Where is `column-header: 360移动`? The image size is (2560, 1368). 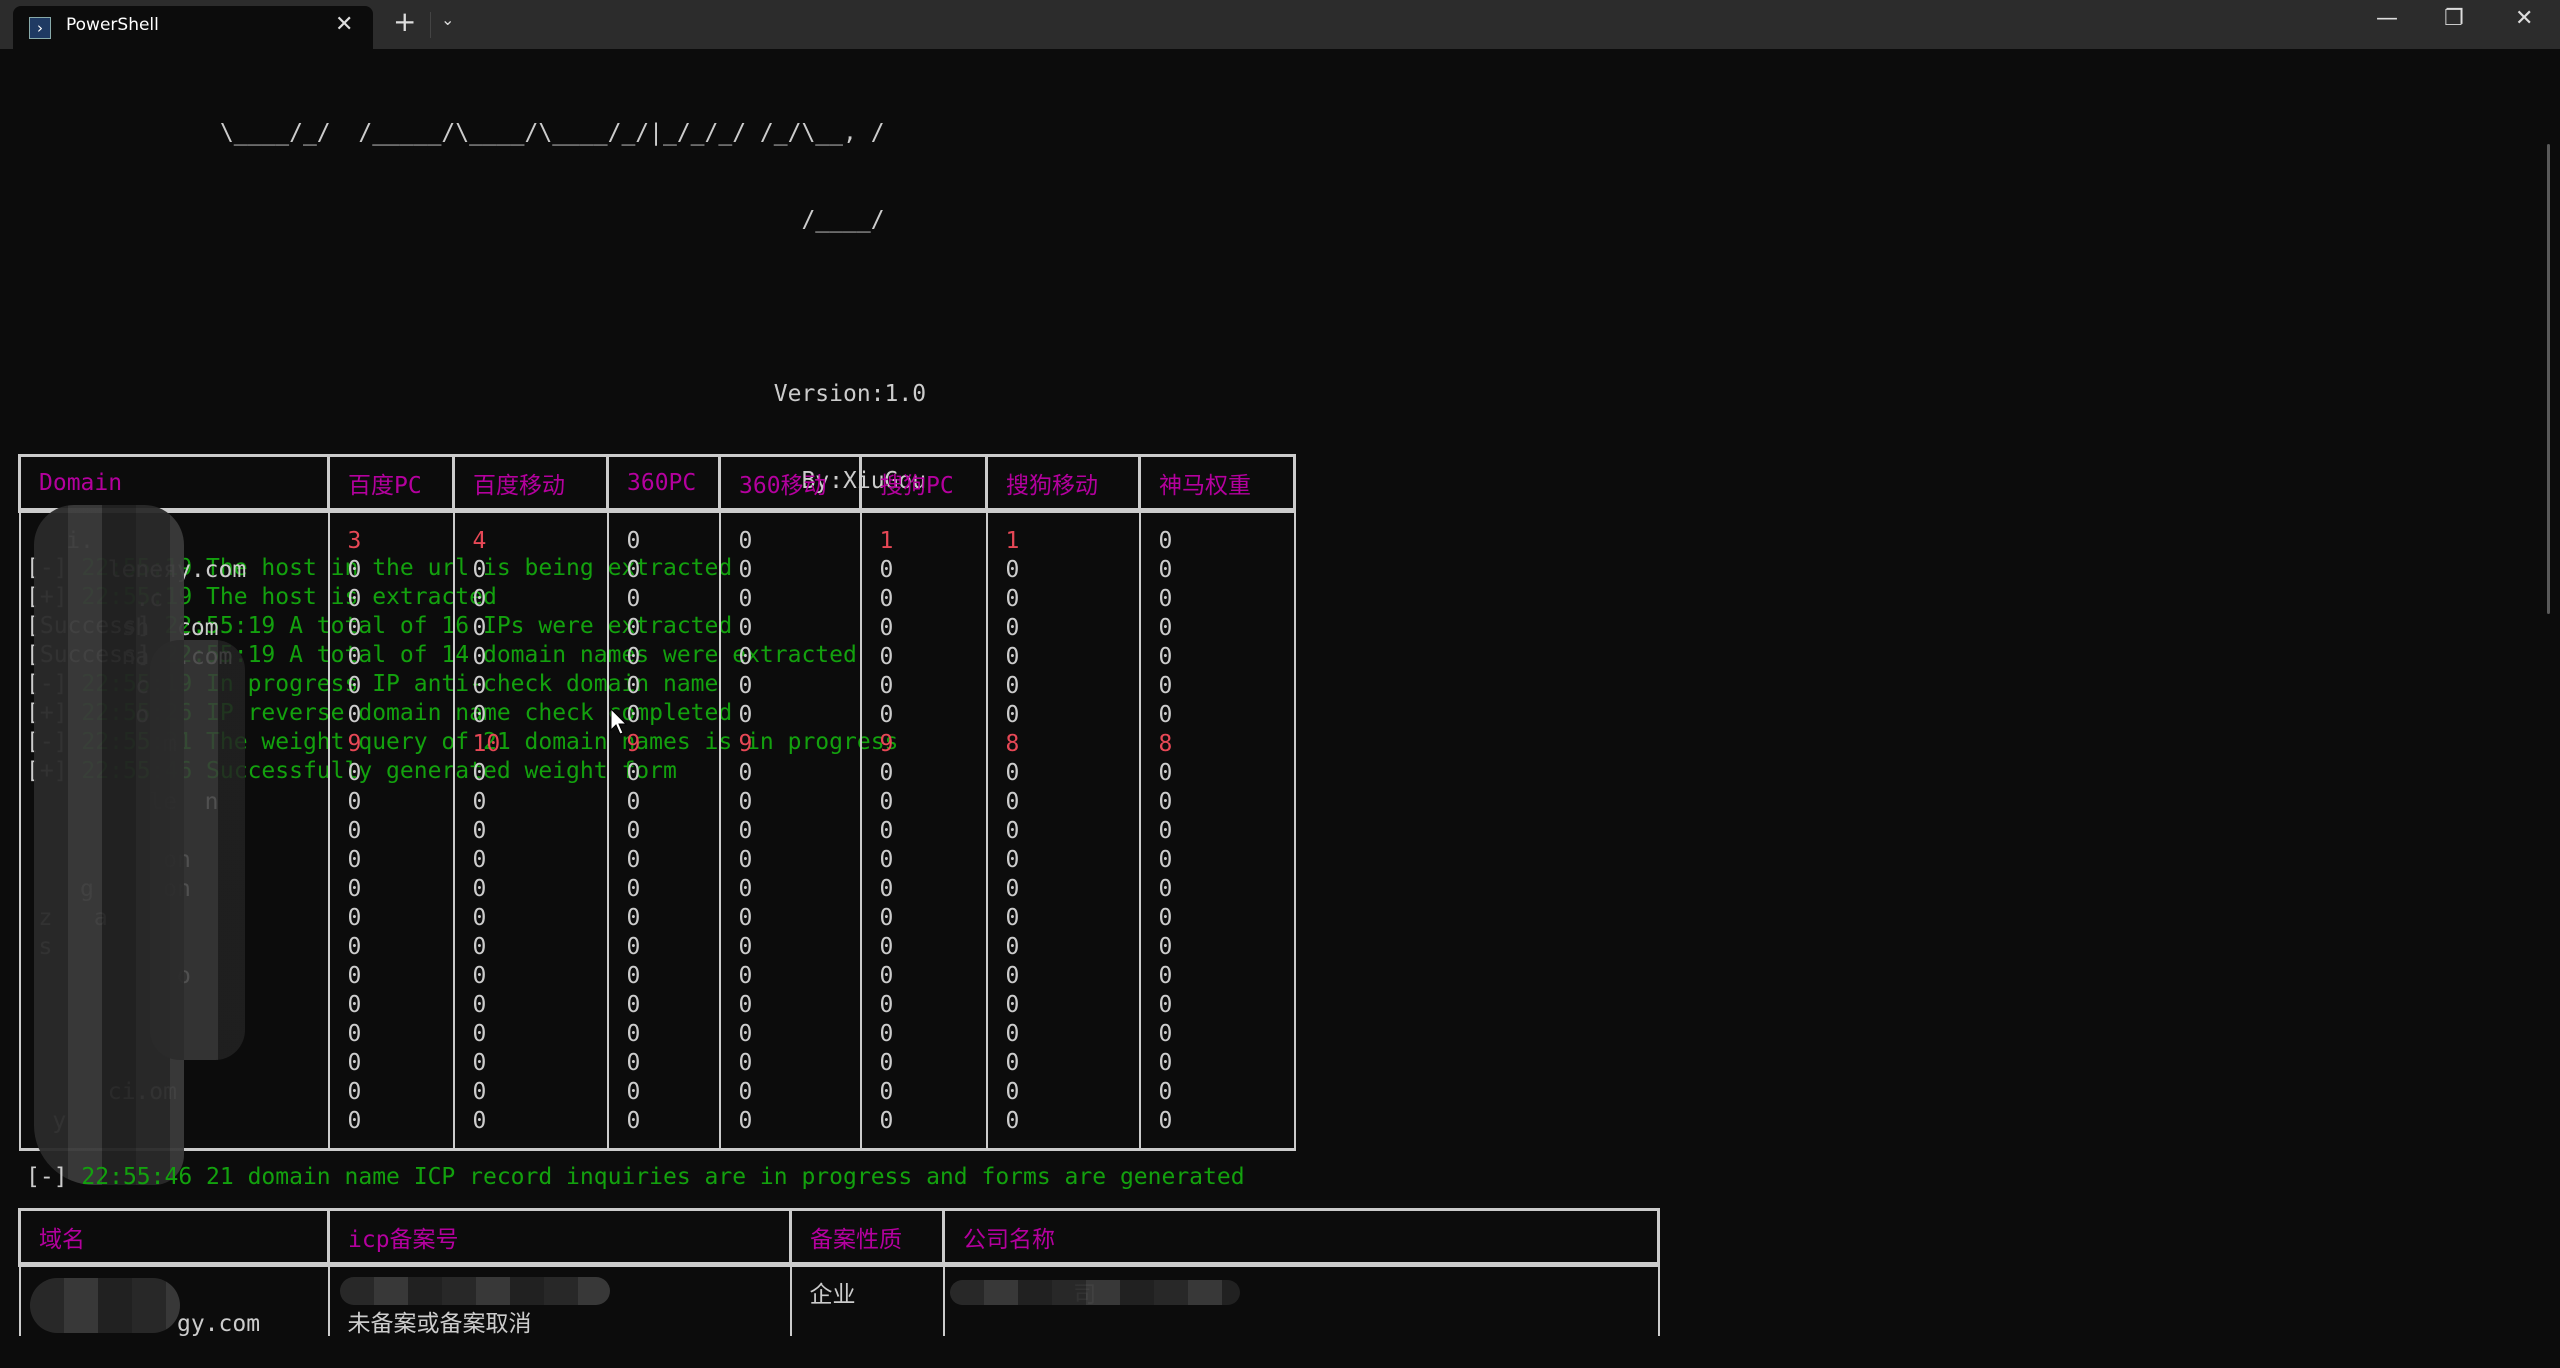 column-header: 360移动 is located at coordinates (790, 483).